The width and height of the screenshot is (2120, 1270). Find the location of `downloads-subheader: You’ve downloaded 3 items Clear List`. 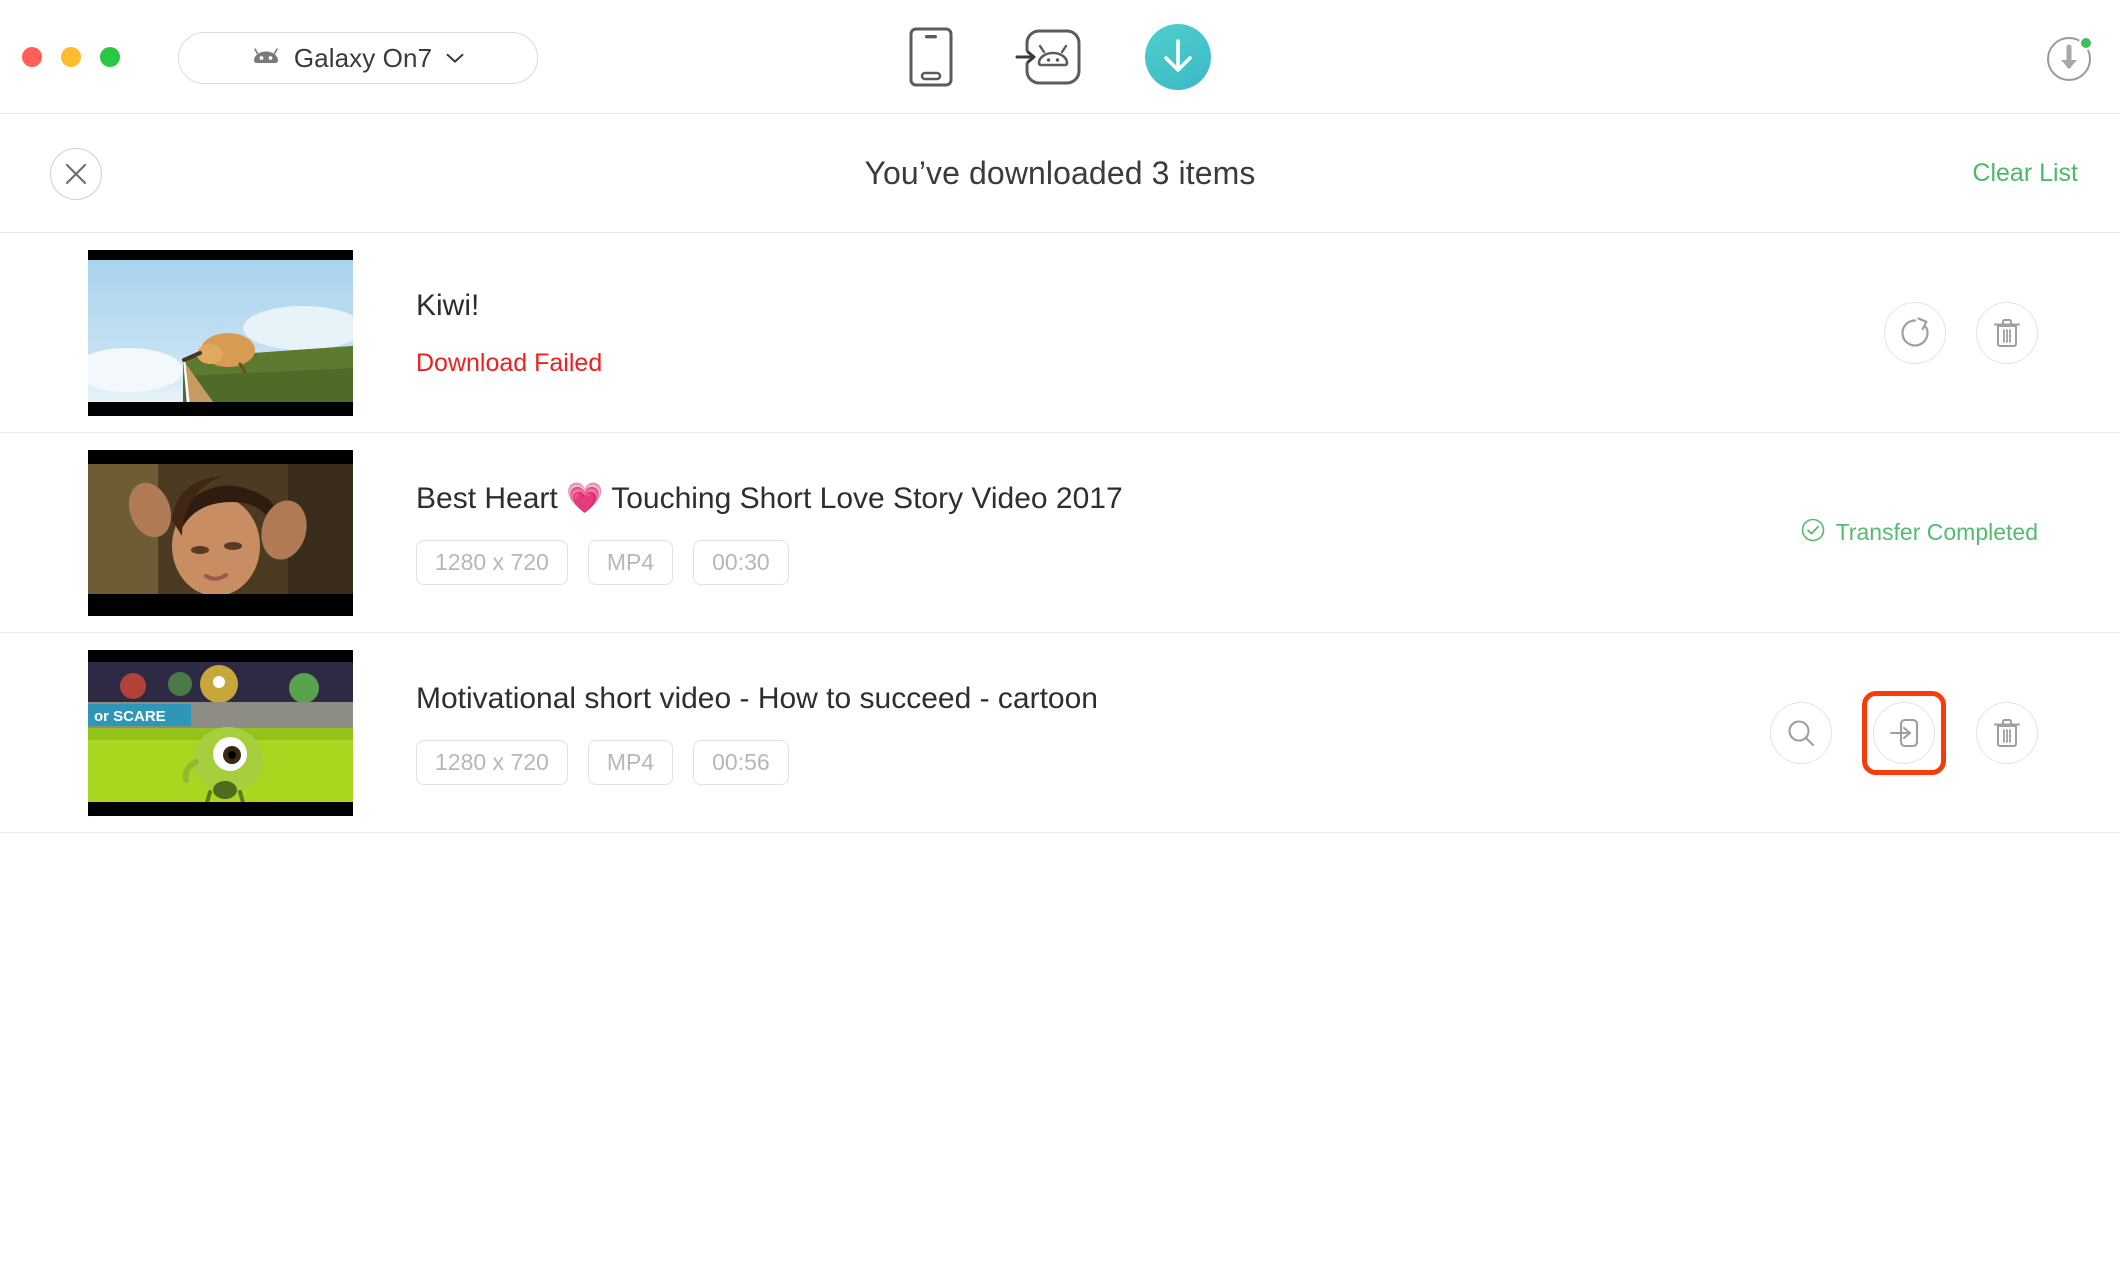

downloads-subheader: You’ve downloaded 3 items Clear List is located at coordinates (1060, 173).